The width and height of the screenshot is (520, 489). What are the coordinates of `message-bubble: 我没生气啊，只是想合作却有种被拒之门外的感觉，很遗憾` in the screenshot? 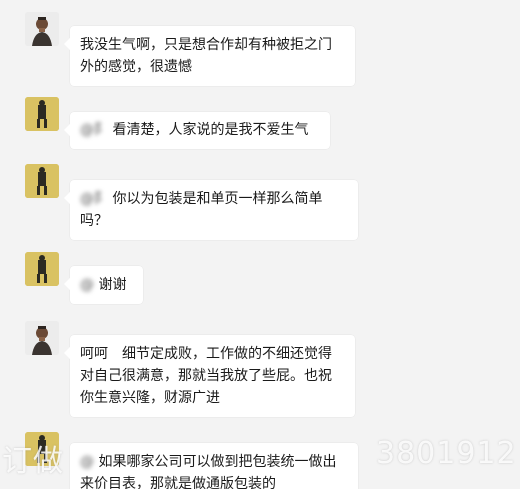 It's located at (209, 56).